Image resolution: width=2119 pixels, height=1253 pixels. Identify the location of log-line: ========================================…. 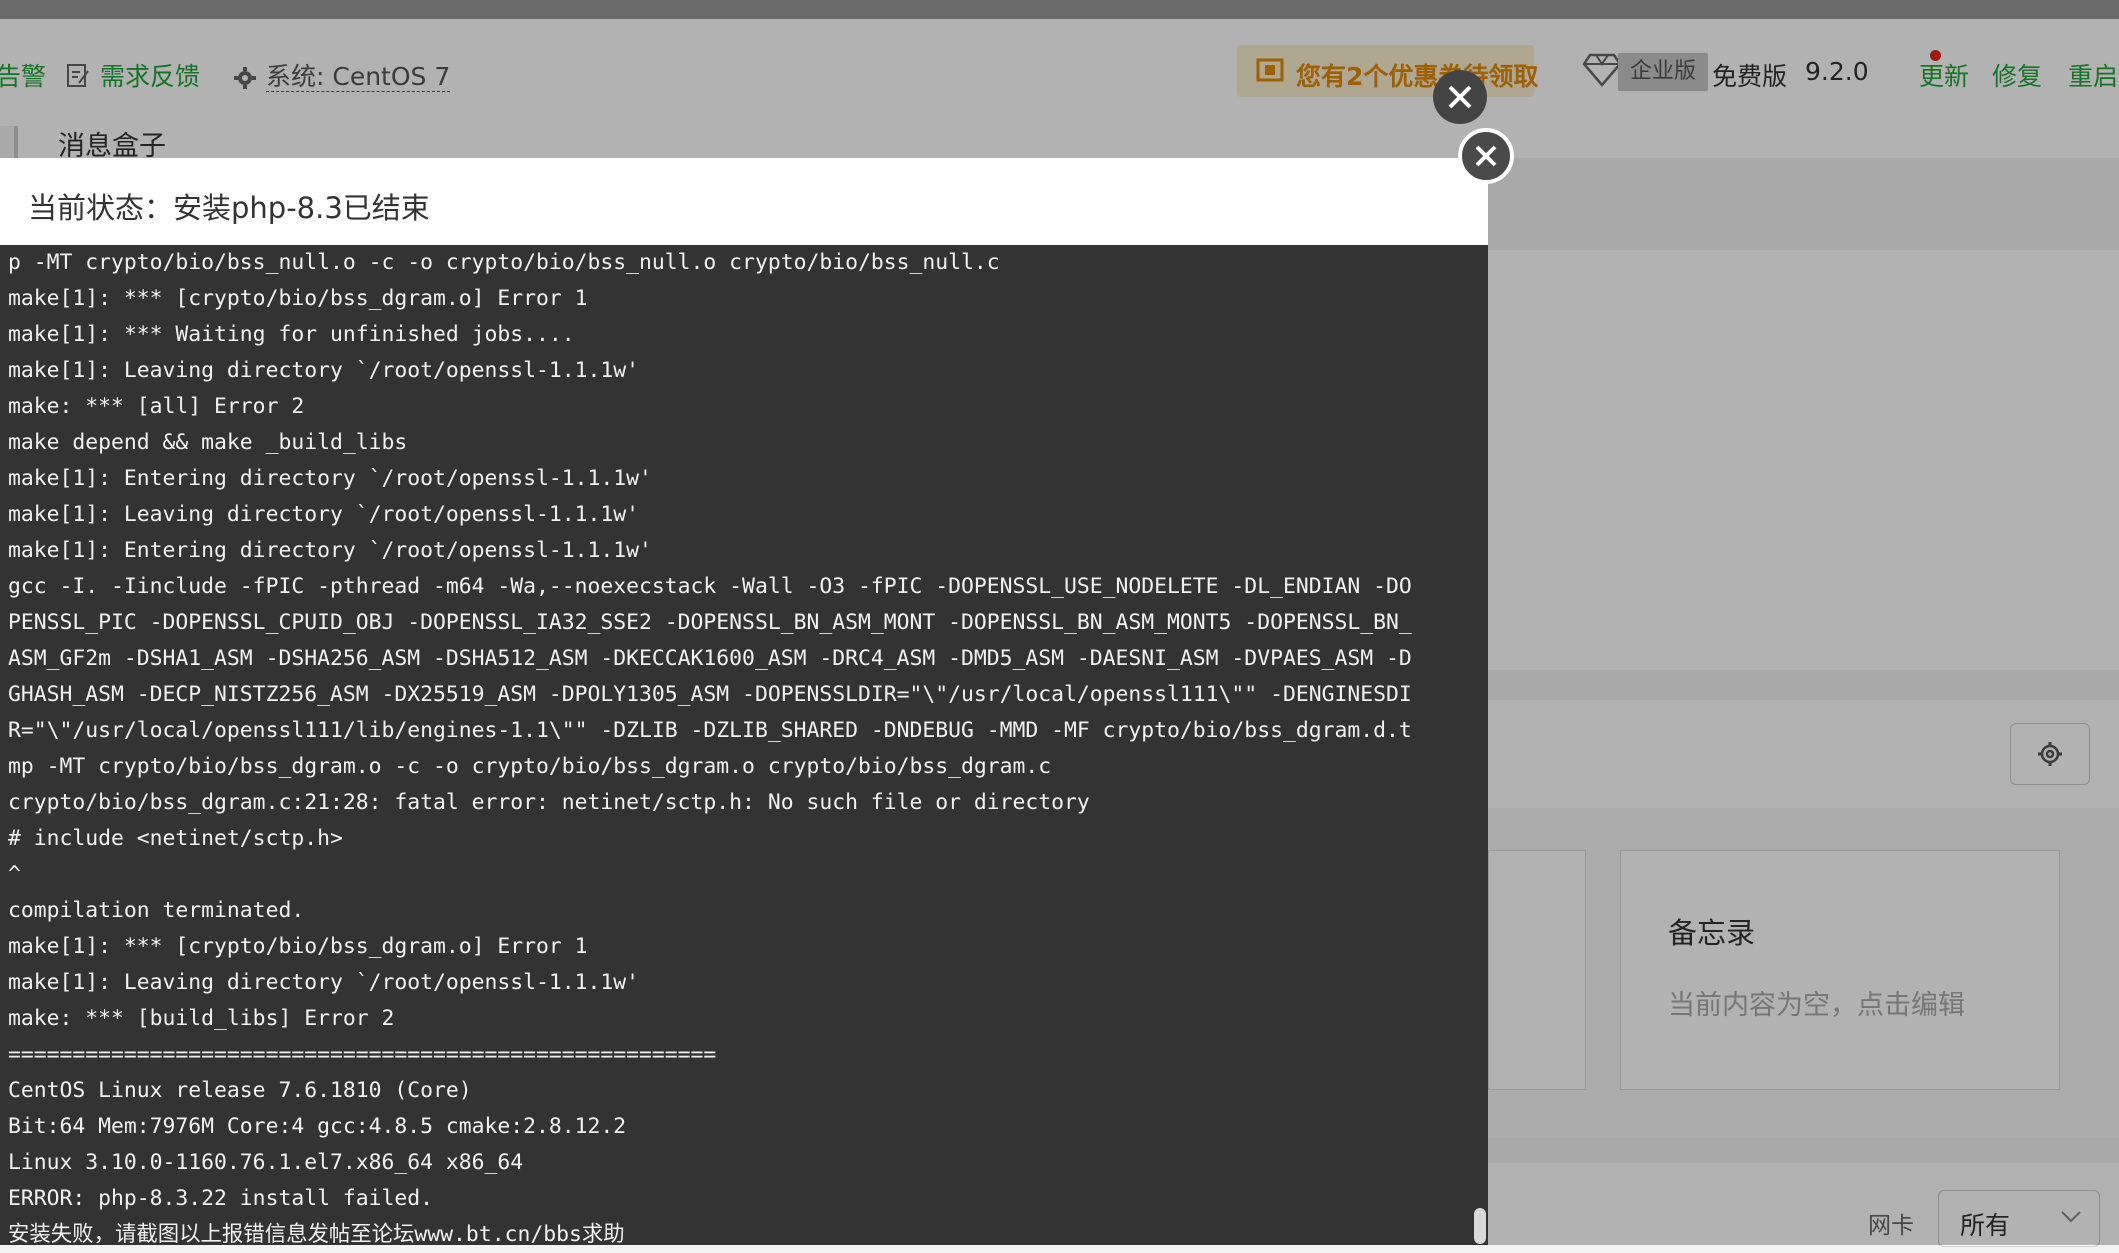
(362, 1054).